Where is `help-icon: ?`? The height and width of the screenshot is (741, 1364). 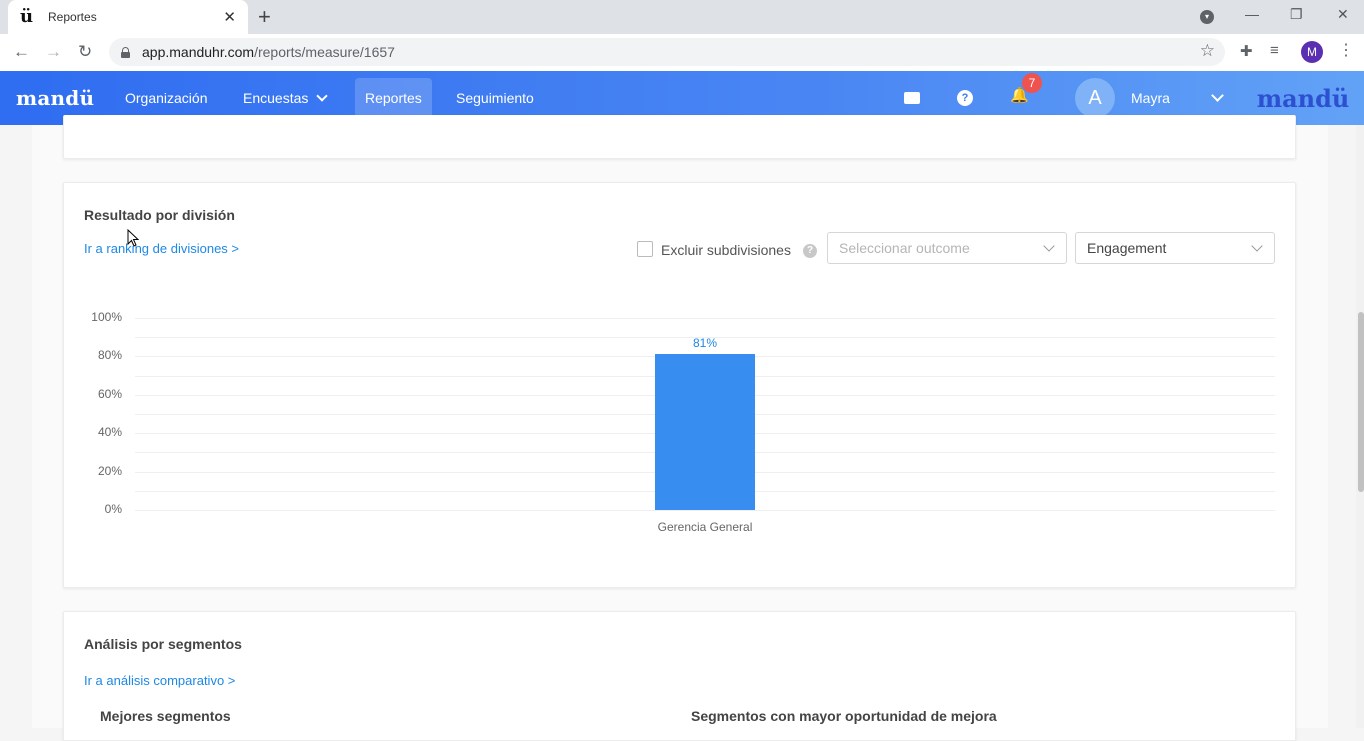 help-icon: ? is located at coordinates (965, 98).